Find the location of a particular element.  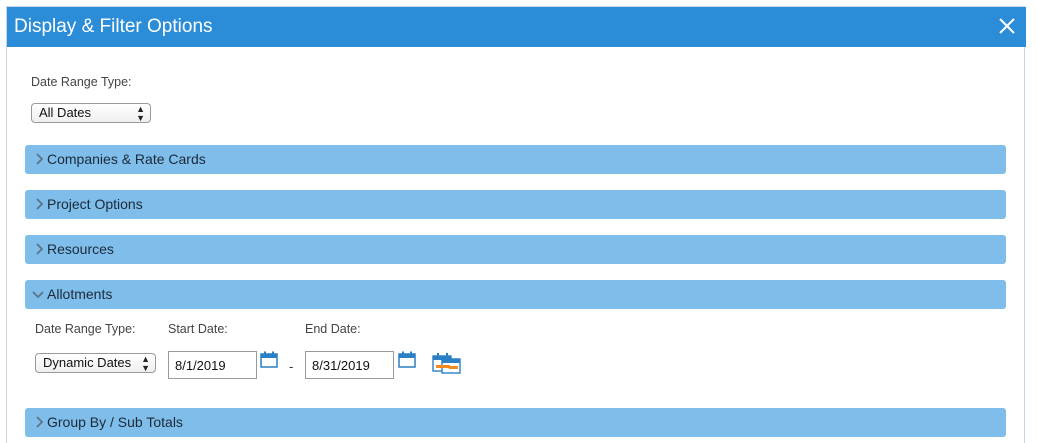

date-range-type-select: All Dates ▲ ▼ is located at coordinates (91, 113).